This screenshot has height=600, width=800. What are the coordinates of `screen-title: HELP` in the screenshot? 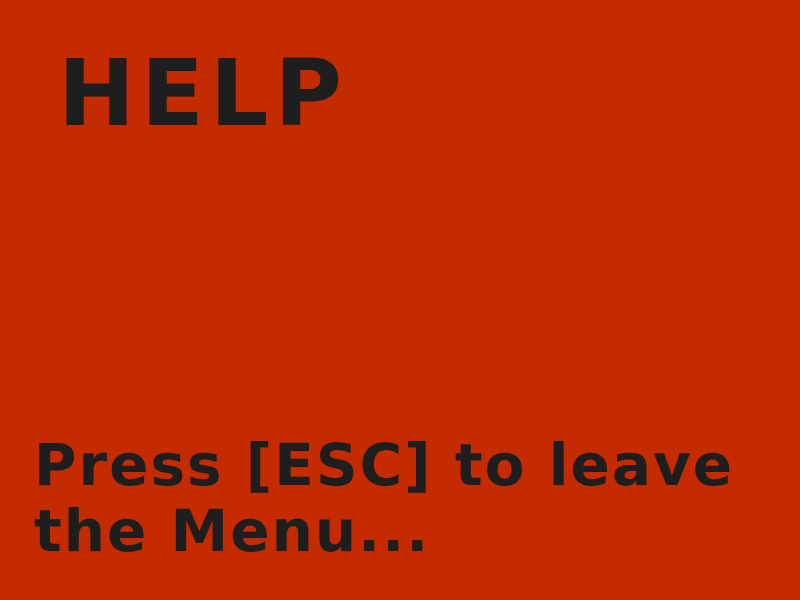 It's located at (203, 93).